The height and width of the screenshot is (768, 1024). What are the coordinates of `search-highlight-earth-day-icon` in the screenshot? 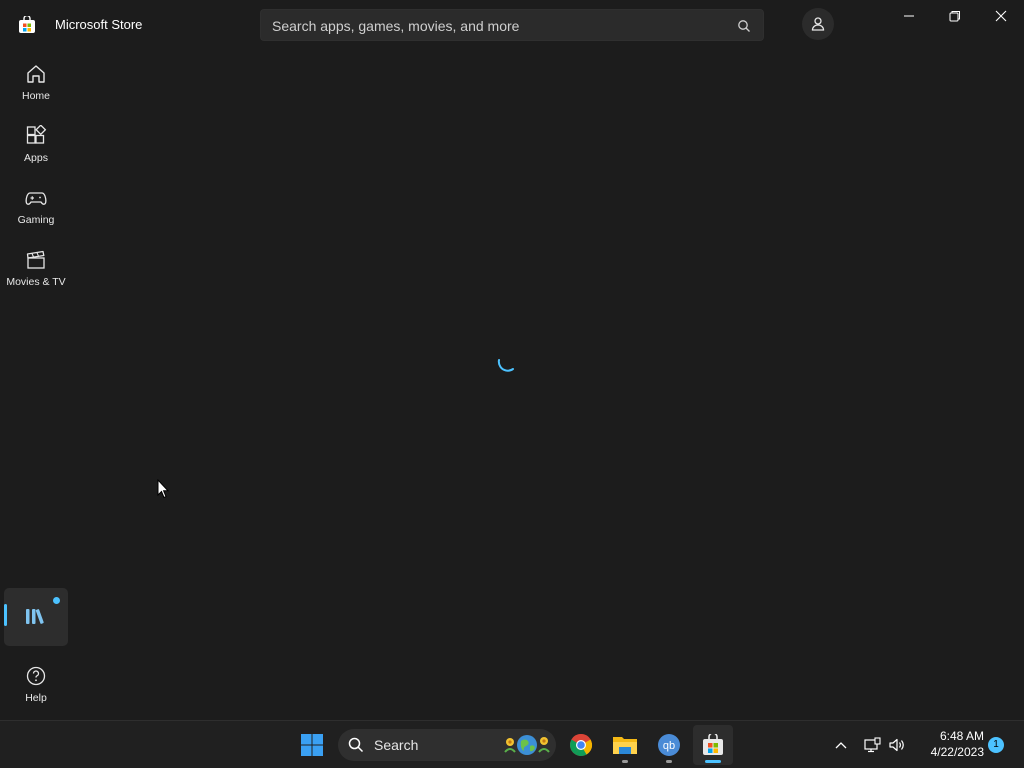 It's located at (527, 745).